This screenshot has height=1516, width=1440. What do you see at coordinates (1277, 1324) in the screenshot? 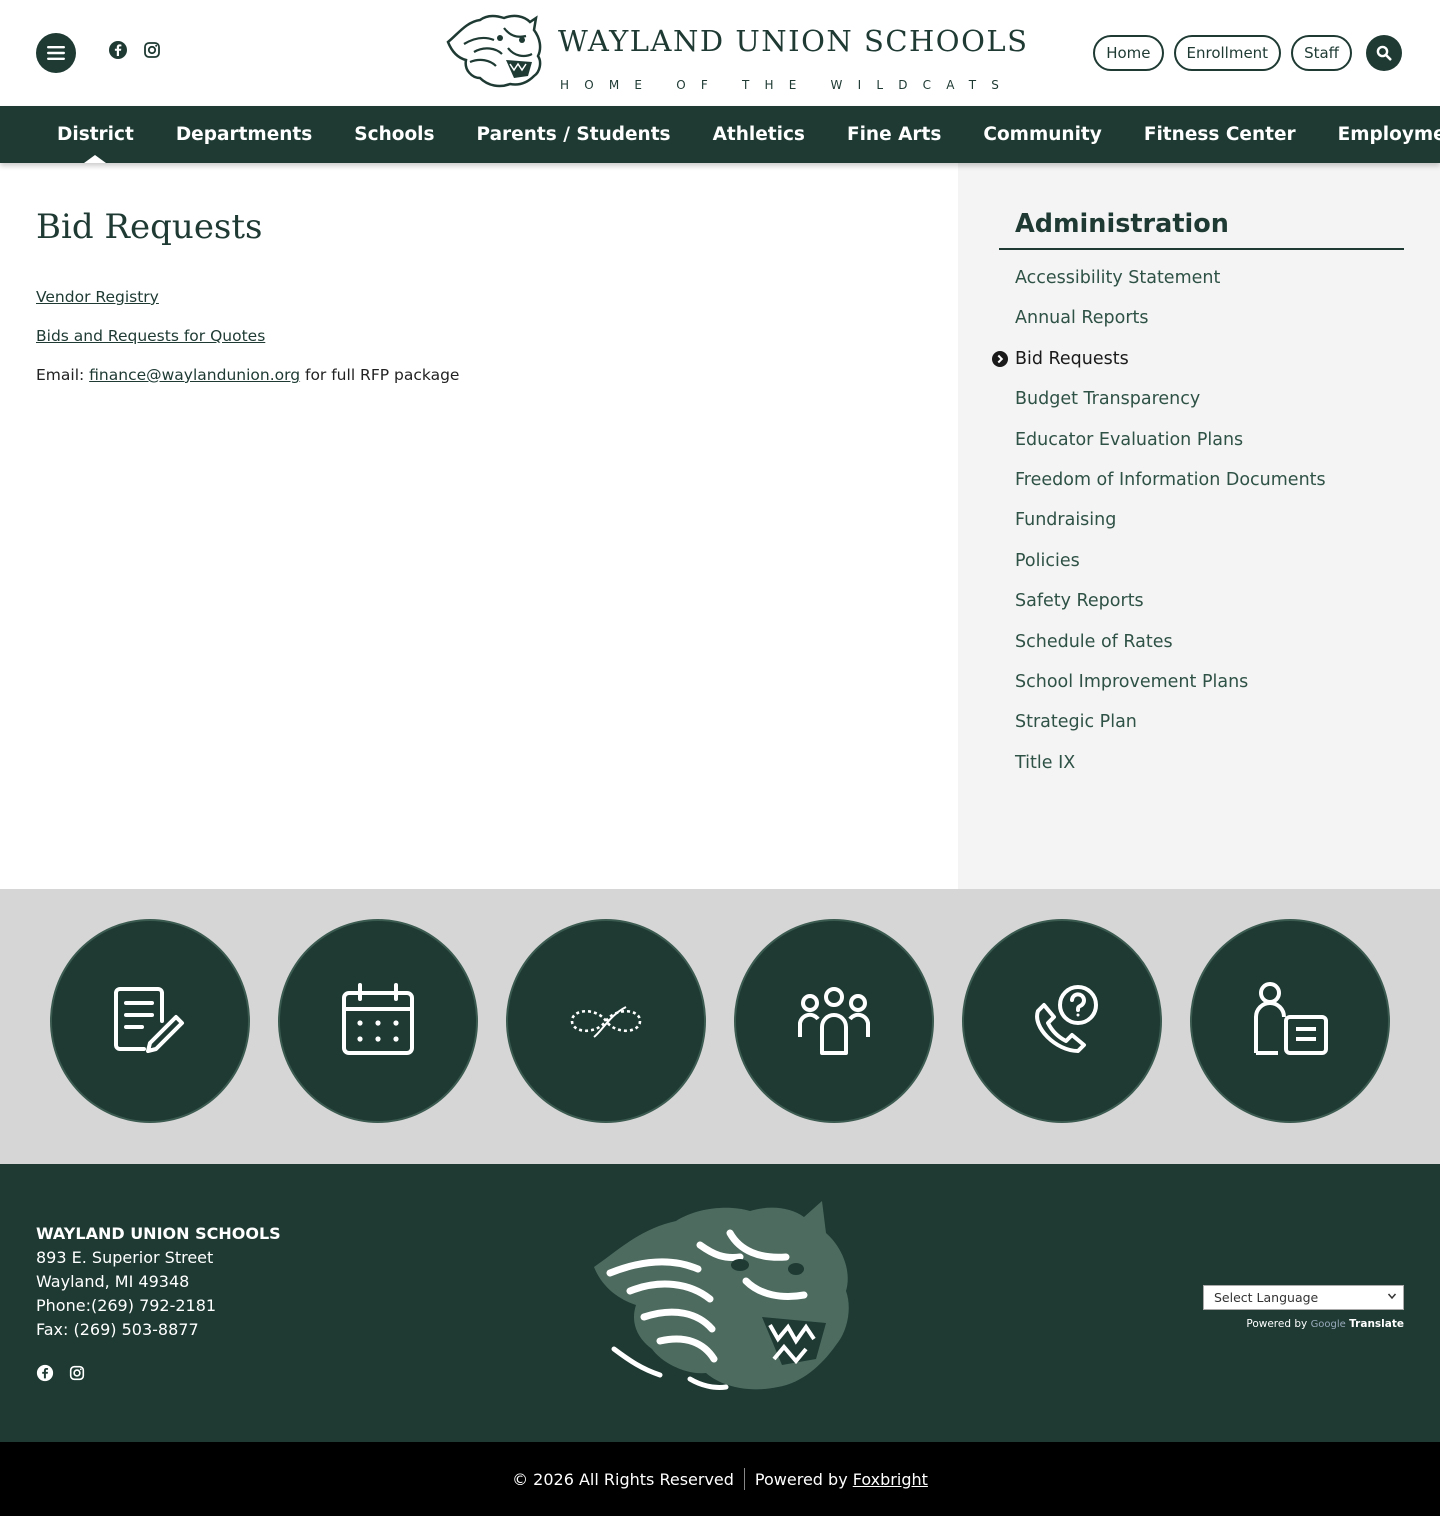
I see `powered-by-label: Powered by` at bounding box center [1277, 1324].